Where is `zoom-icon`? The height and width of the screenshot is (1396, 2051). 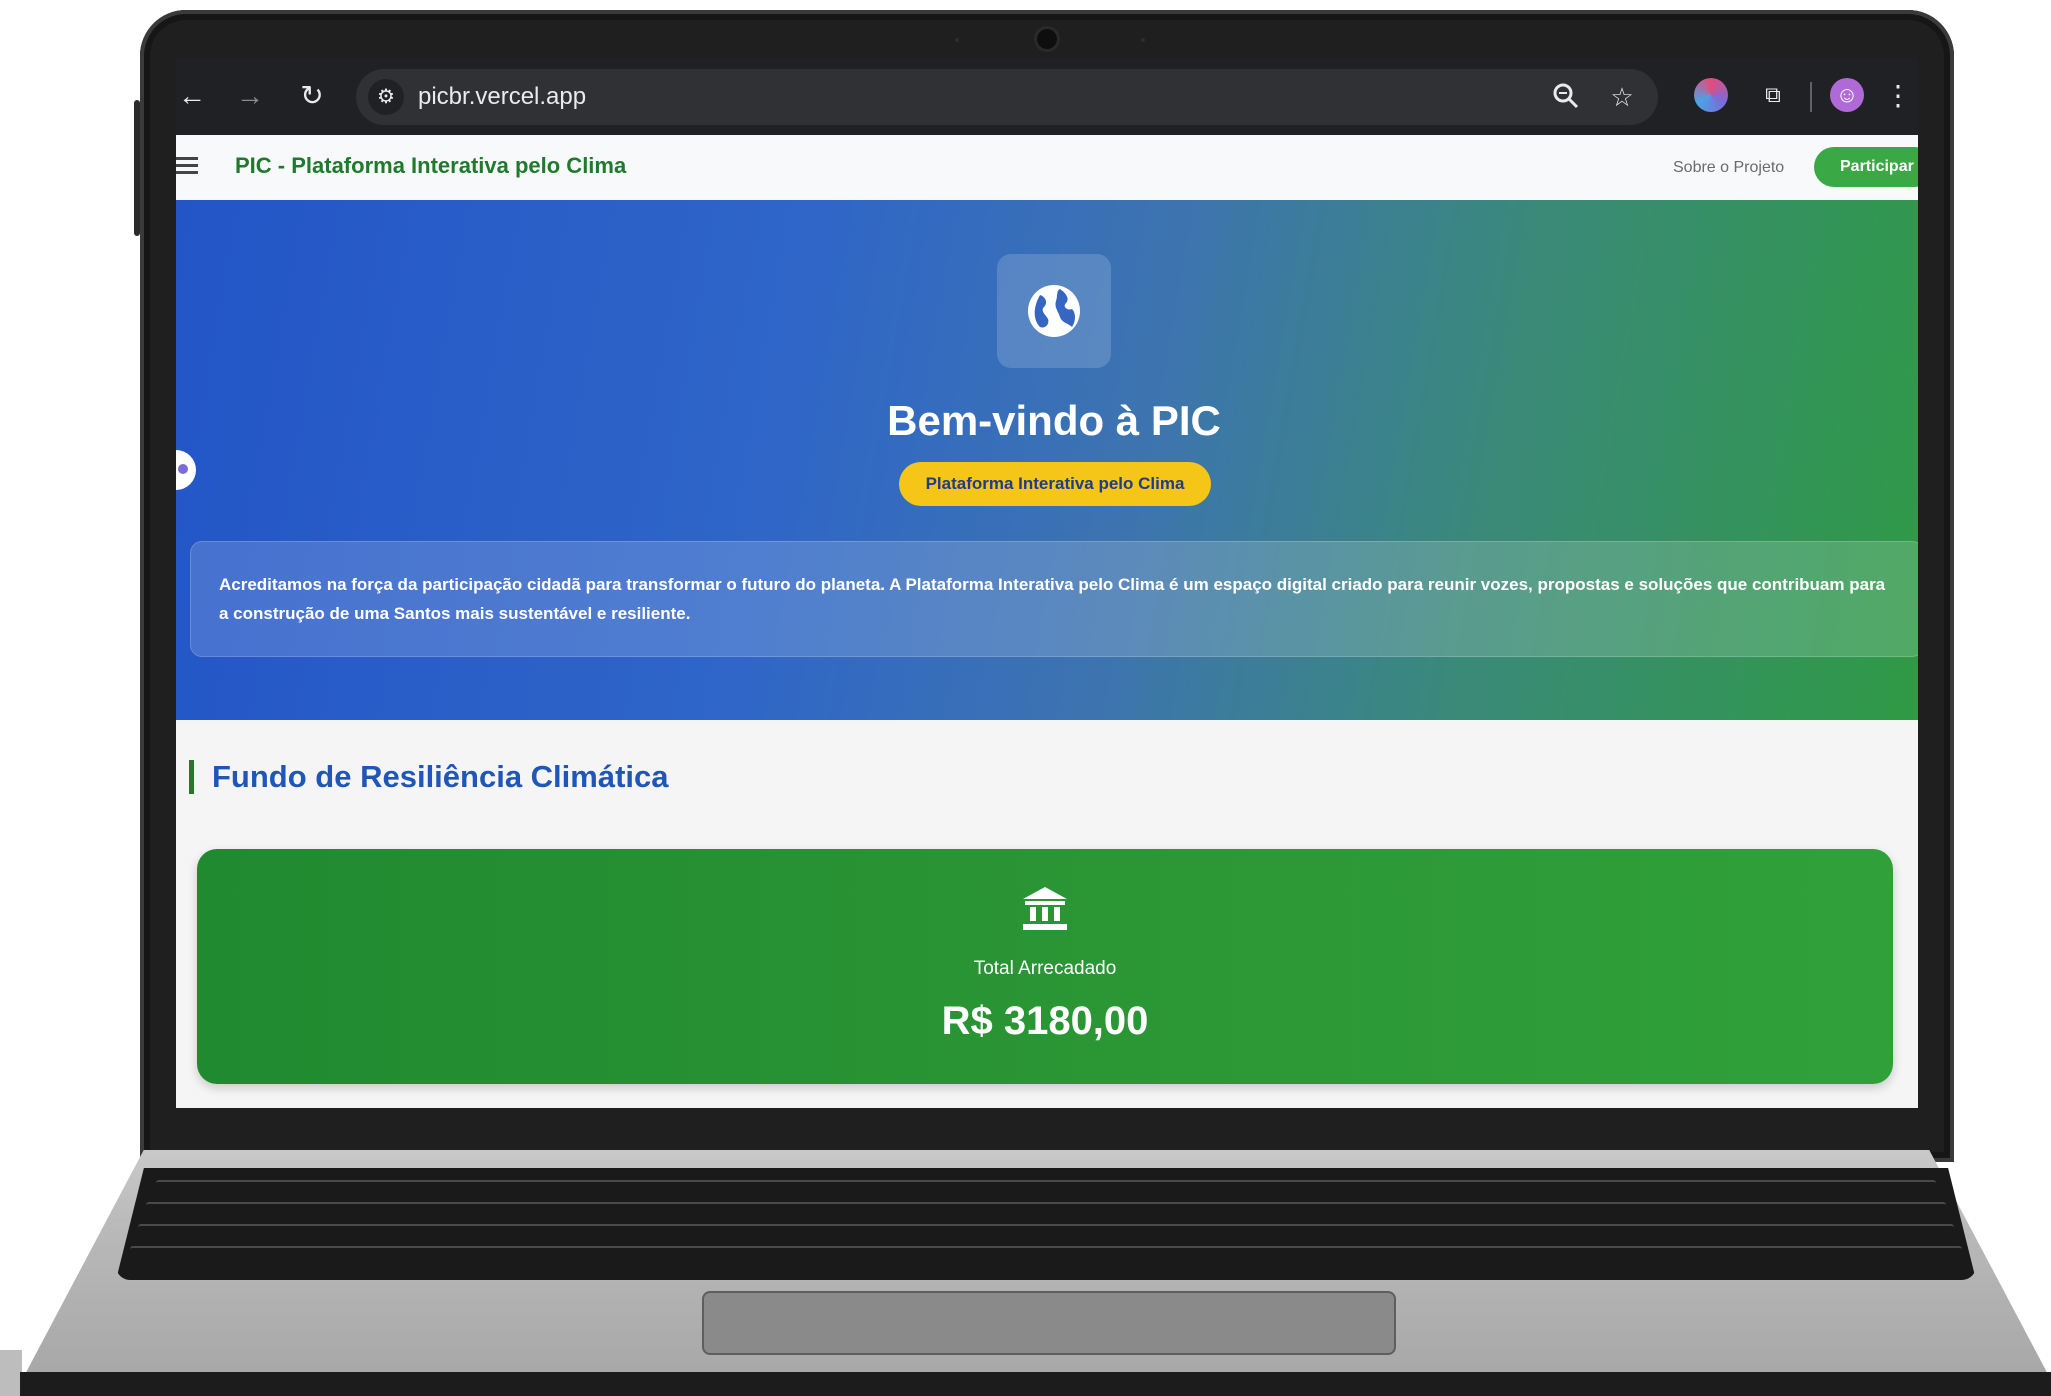
zoom-icon is located at coordinates (1566, 97).